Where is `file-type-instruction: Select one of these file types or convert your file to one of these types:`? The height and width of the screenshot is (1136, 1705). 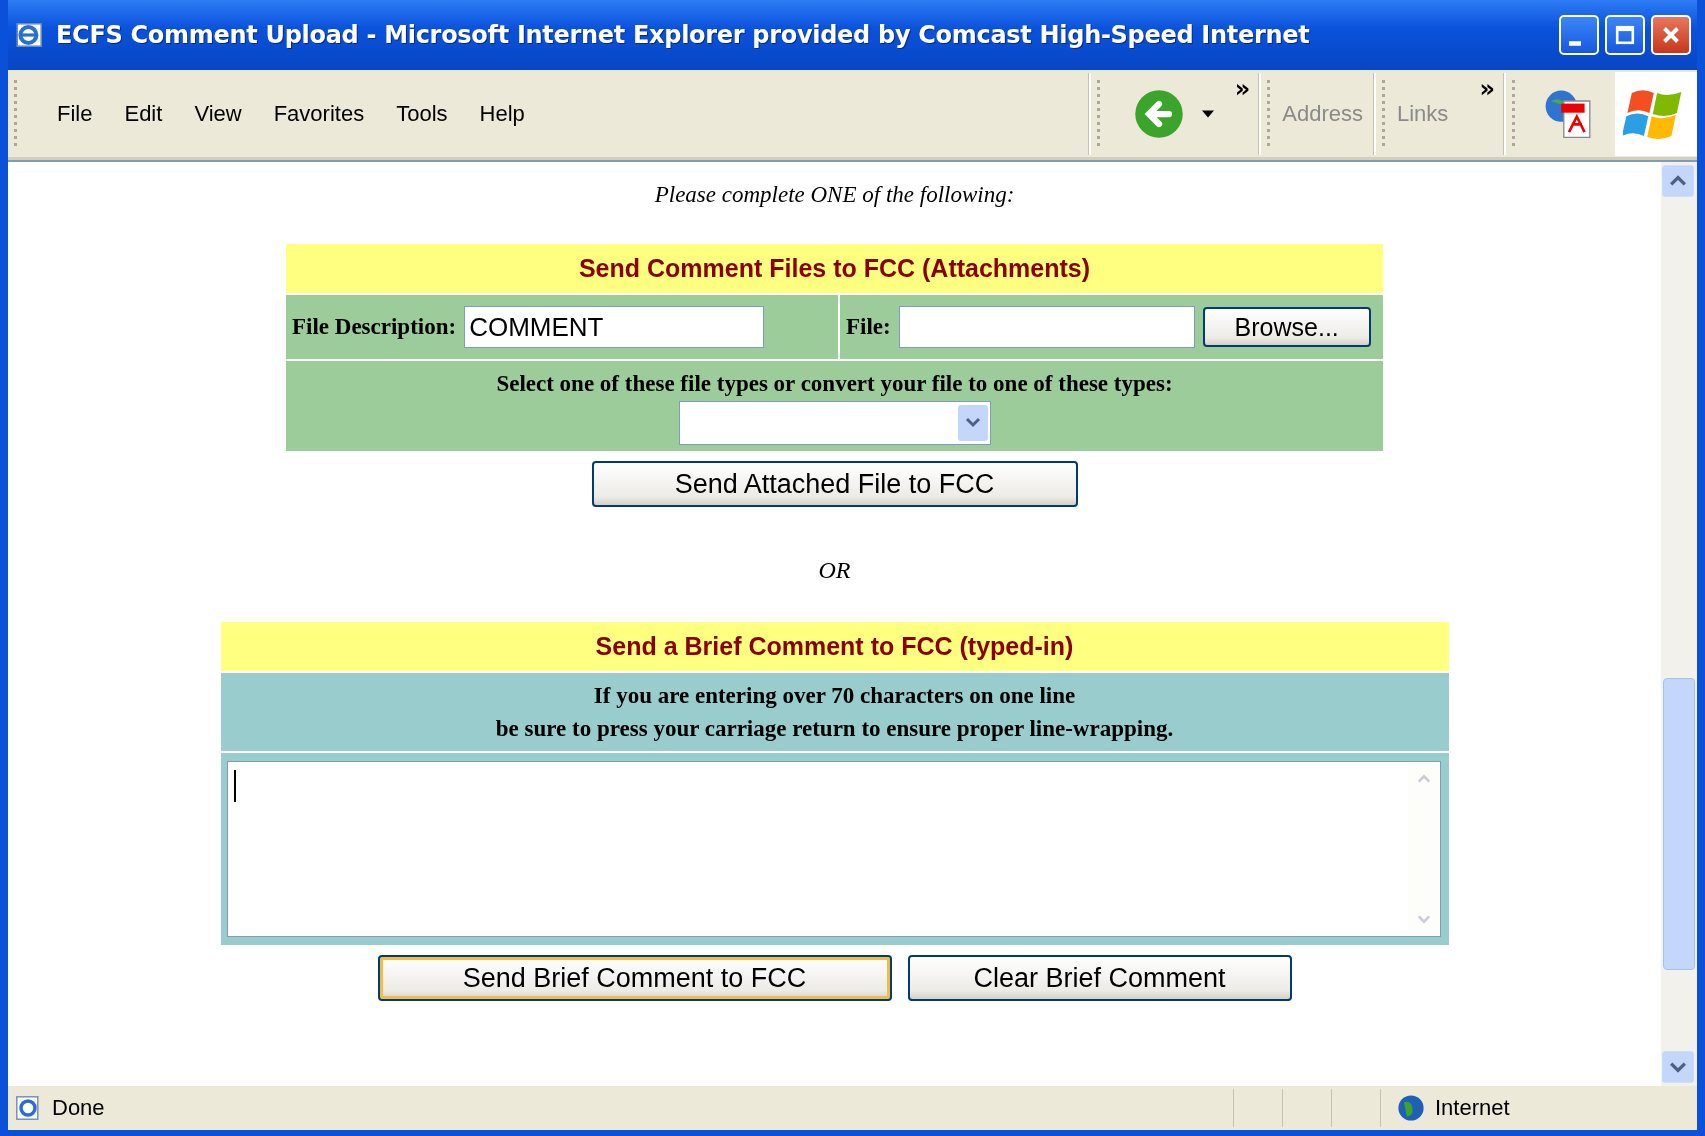 file-type-instruction: Select one of these file types or convert your file to one of these types: is located at coordinates (834, 384).